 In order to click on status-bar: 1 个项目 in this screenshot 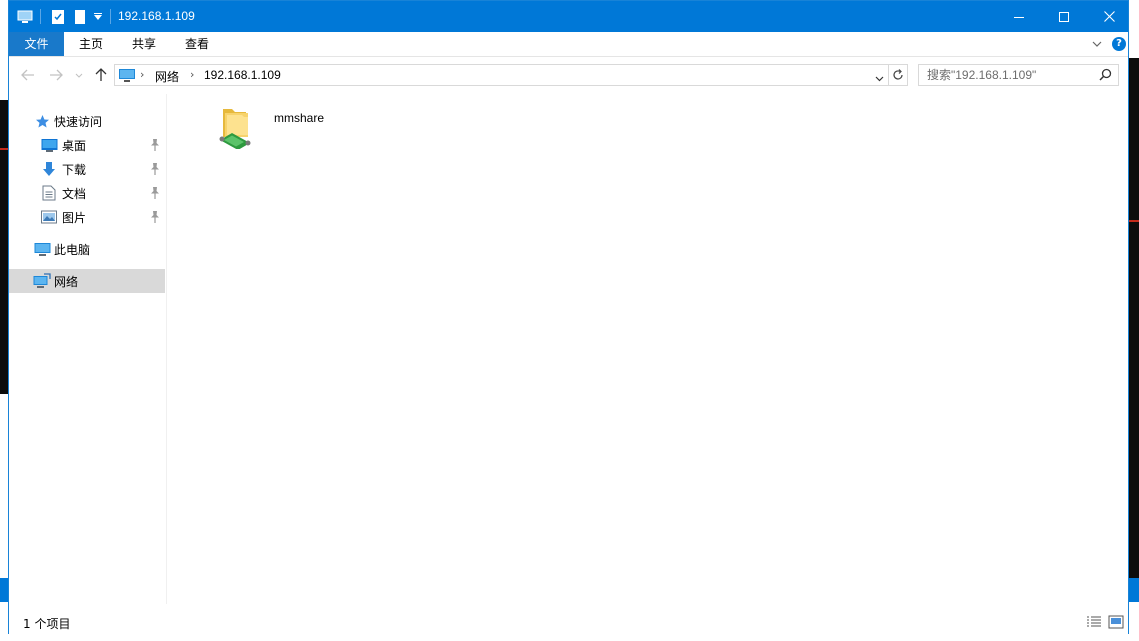, I will do `click(568, 622)`.